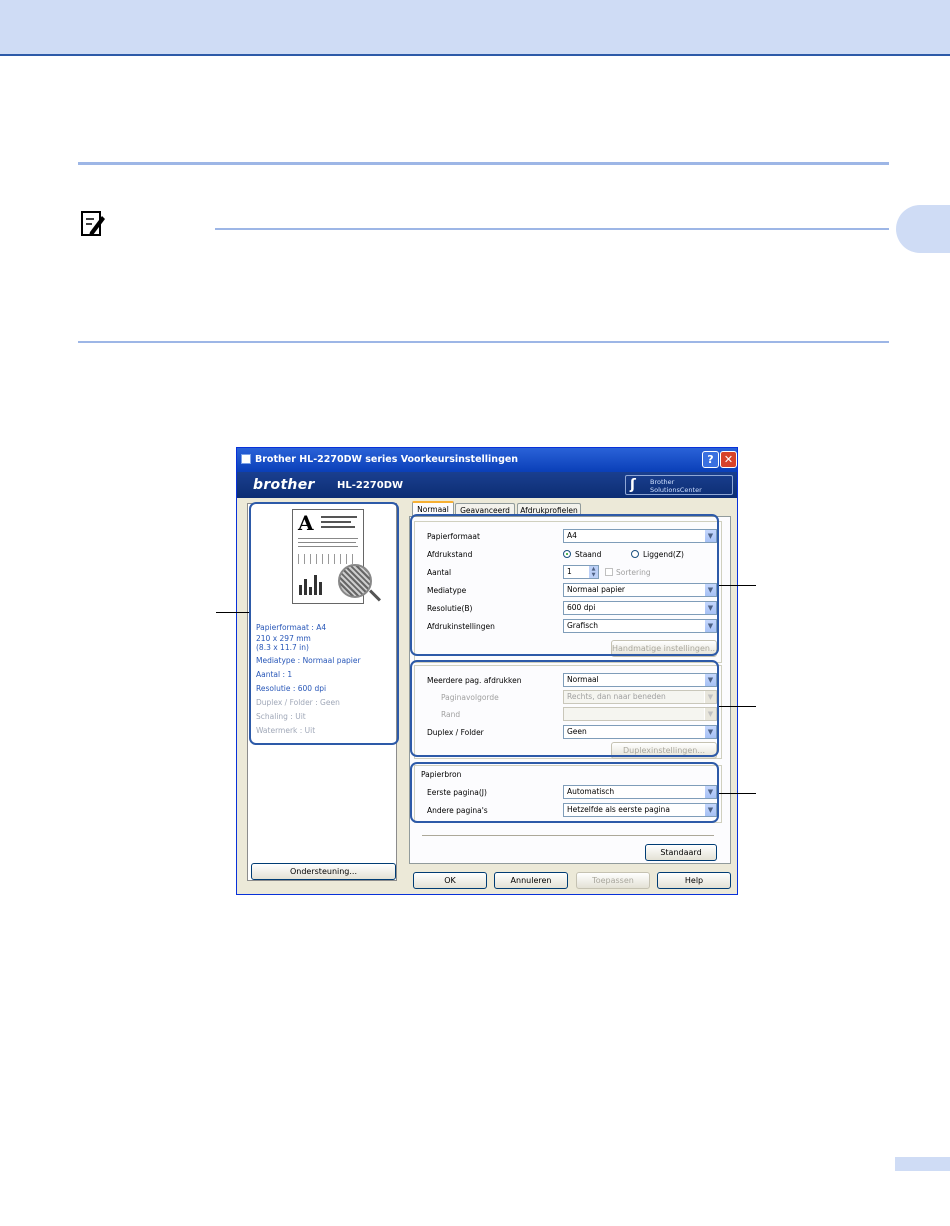 This screenshot has width=950, height=1226. What do you see at coordinates (710, 459) in the screenshot?
I see `help-title-button: ?` at bounding box center [710, 459].